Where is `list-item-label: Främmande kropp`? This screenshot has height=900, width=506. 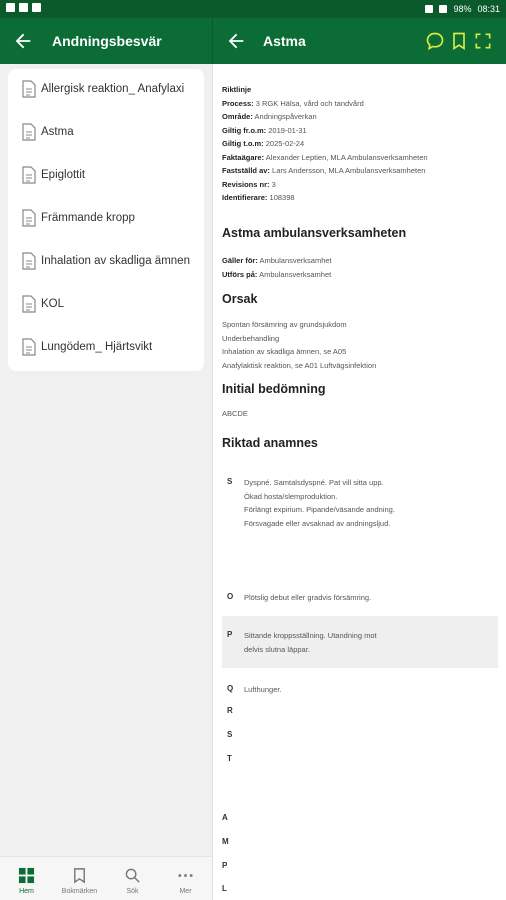 list-item-label: Främmande kropp is located at coordinates (88, 218).